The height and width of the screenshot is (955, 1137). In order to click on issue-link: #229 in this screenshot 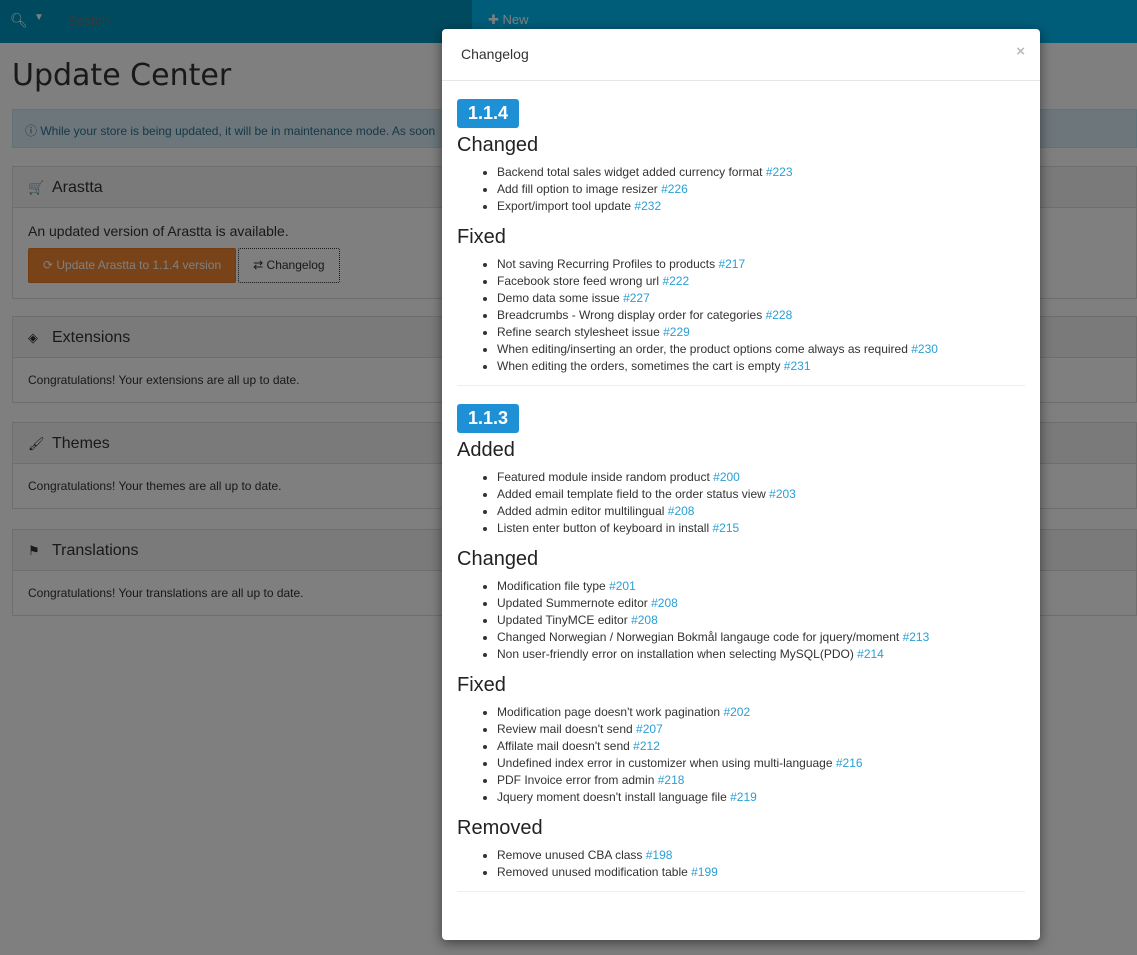, I will do `click(676, 332)`.